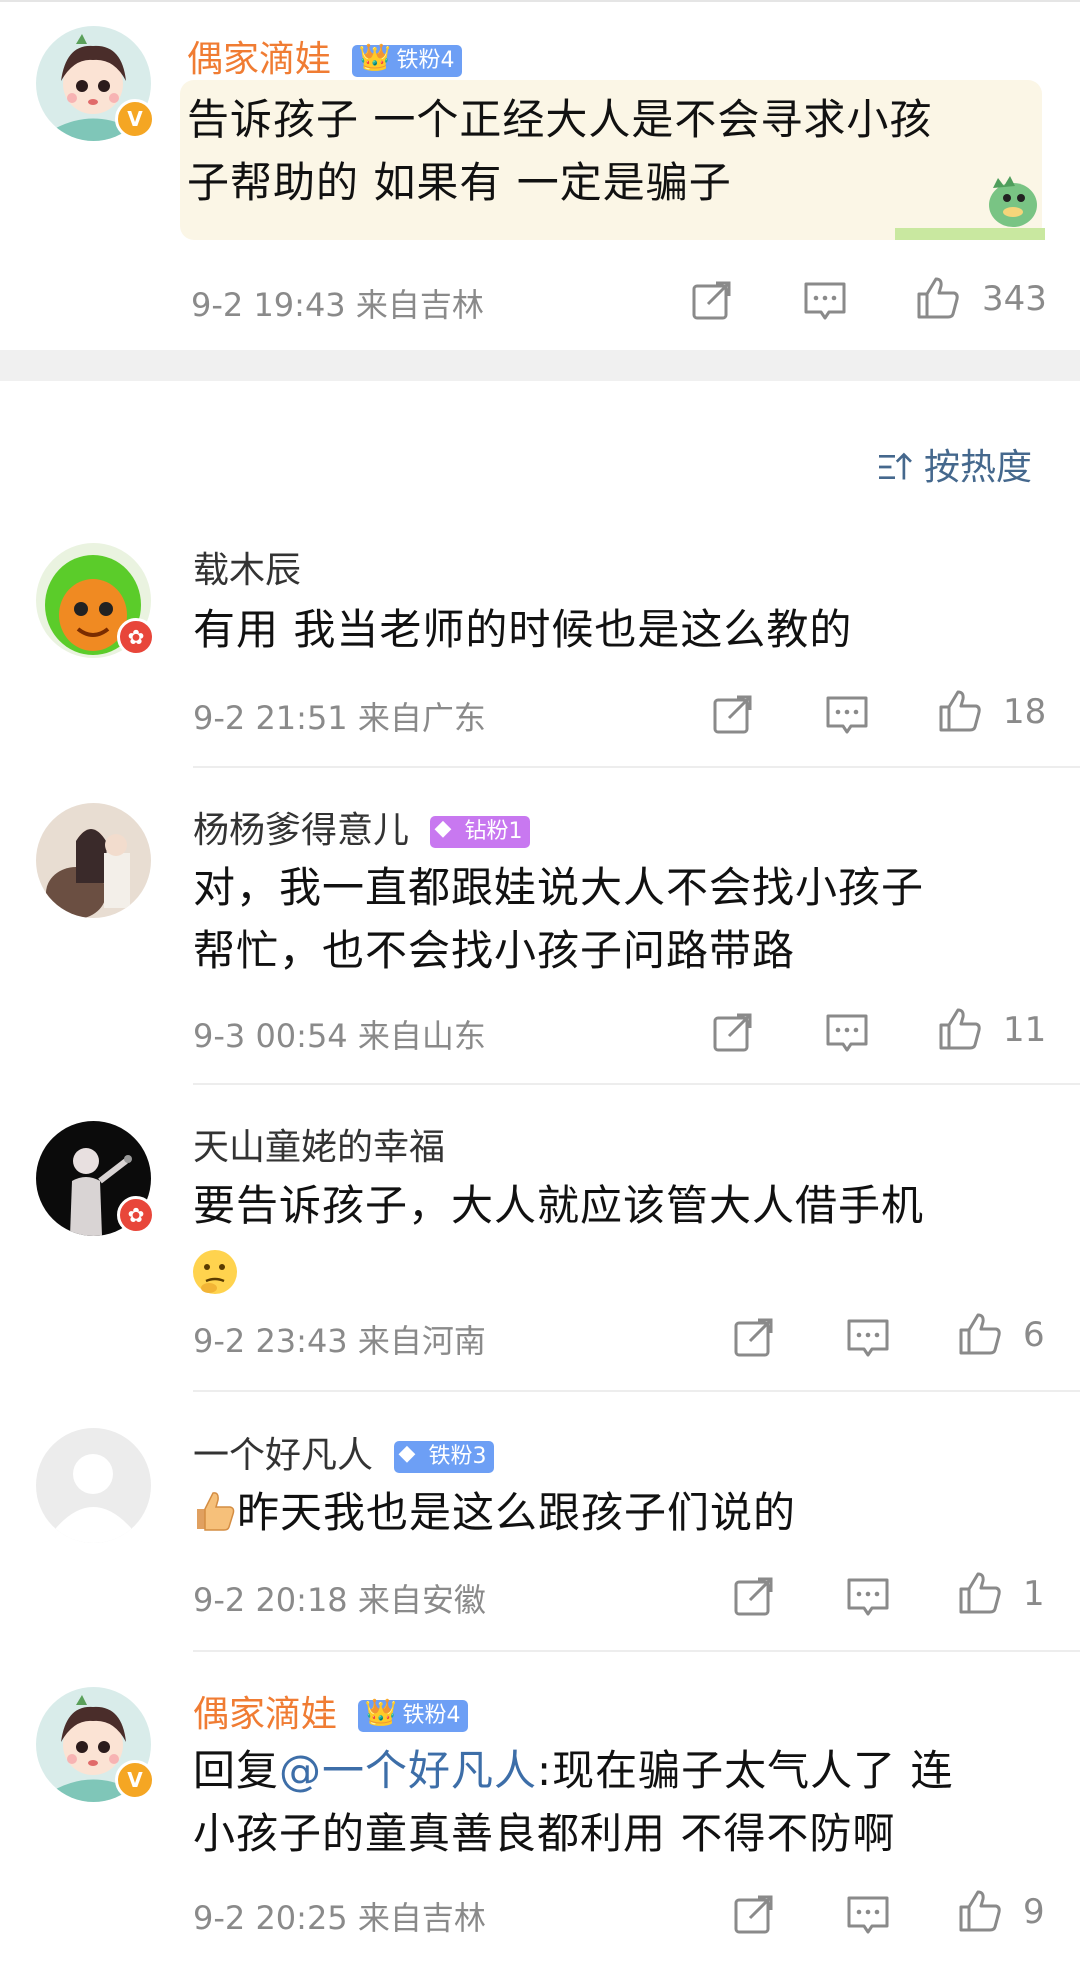 The height and width of the screenshot is (1969, 1080). What do you see at coordinates (283, 1455) in the screenshot?
I see `username-text: 一个好凡人` at bounding box center [283, 1455].